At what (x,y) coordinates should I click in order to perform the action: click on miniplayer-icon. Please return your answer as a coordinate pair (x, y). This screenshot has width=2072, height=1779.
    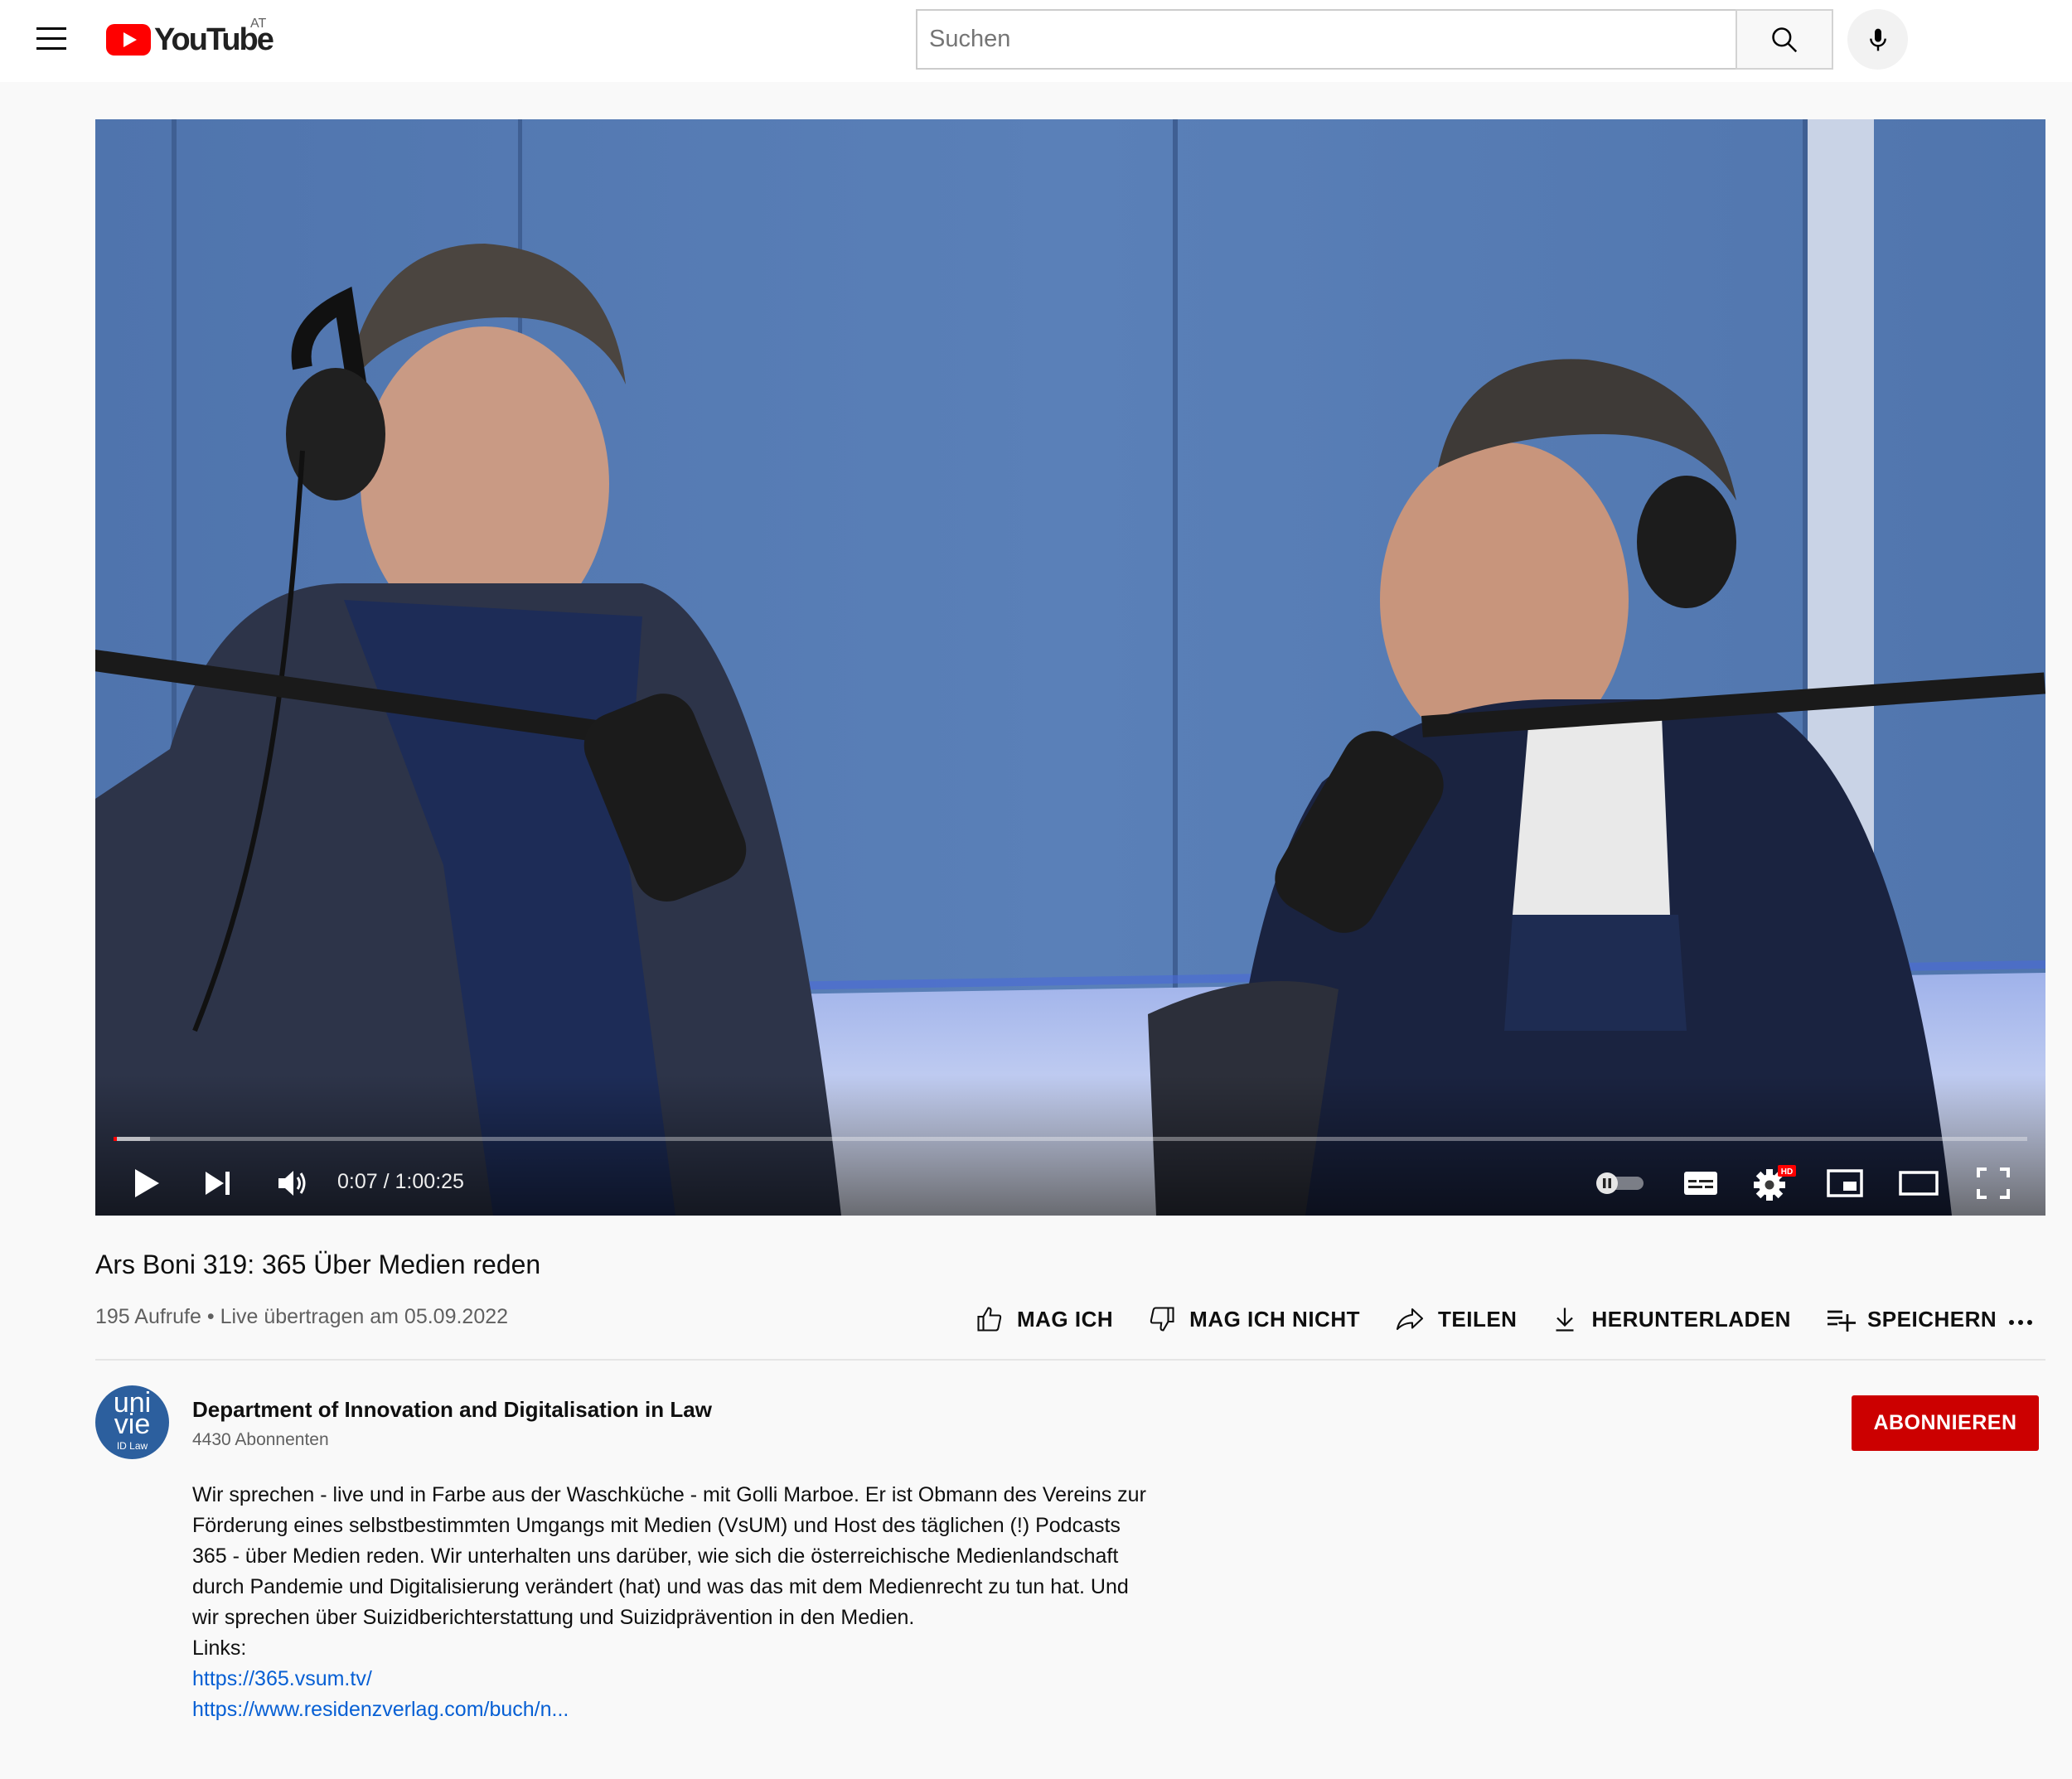
    Looking at the image, I should click on (1845, 1183).